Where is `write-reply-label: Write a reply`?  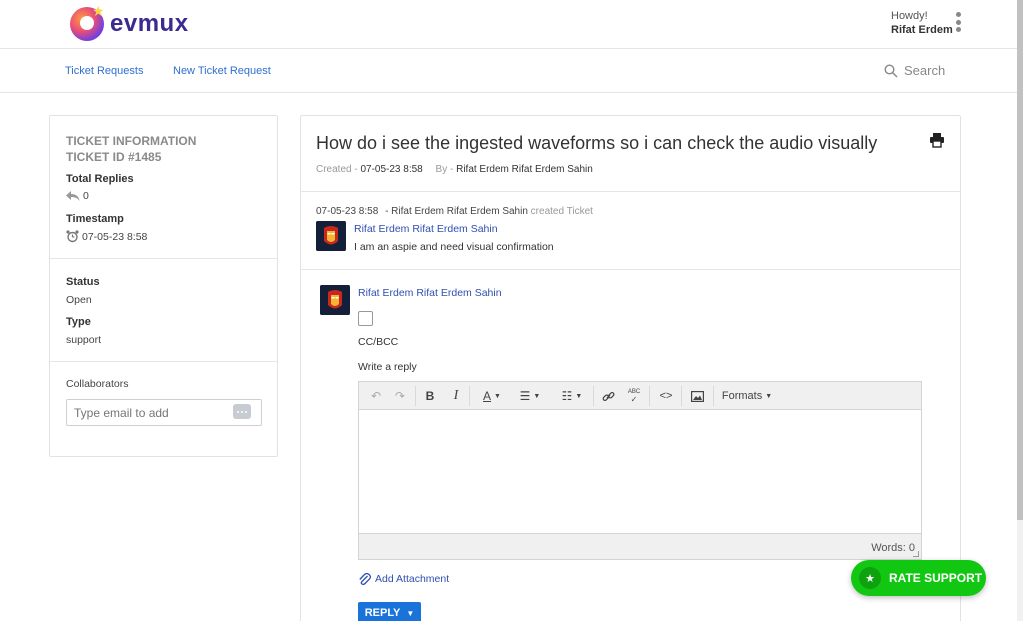 write-reply-label: Write a reply is located at coordinates (387, 367).